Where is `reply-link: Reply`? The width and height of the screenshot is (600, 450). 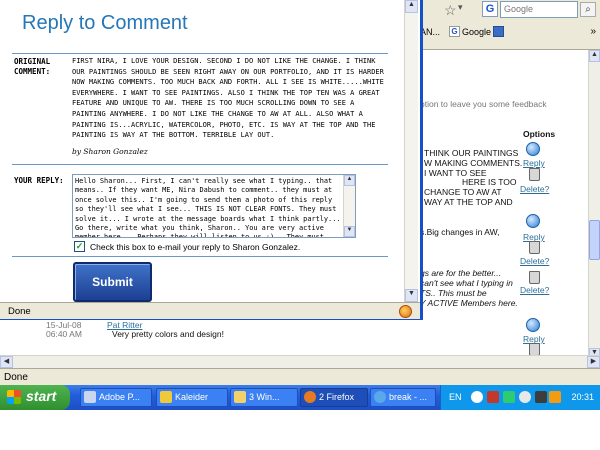
reply-link: Reply is located at coordinates (534, 163).